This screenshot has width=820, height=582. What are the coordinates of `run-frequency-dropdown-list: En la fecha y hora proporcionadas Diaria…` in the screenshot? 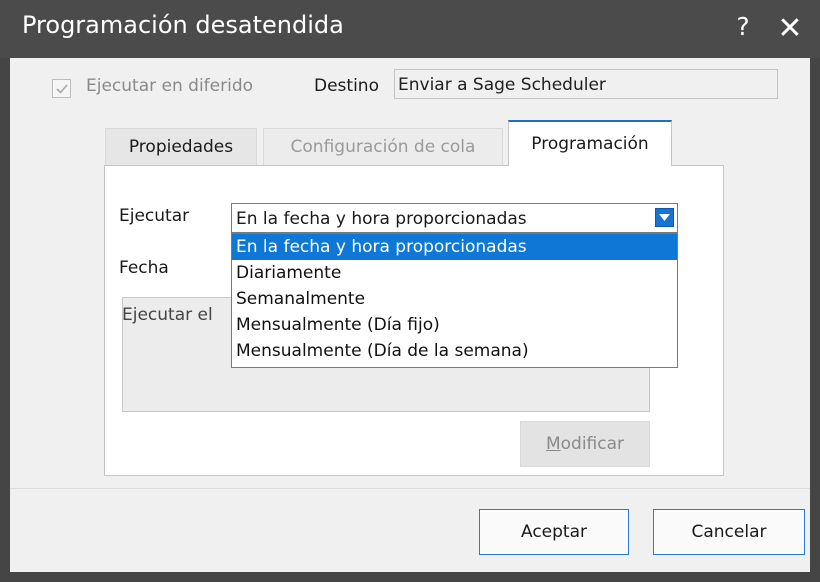 It's located at (454, 300).